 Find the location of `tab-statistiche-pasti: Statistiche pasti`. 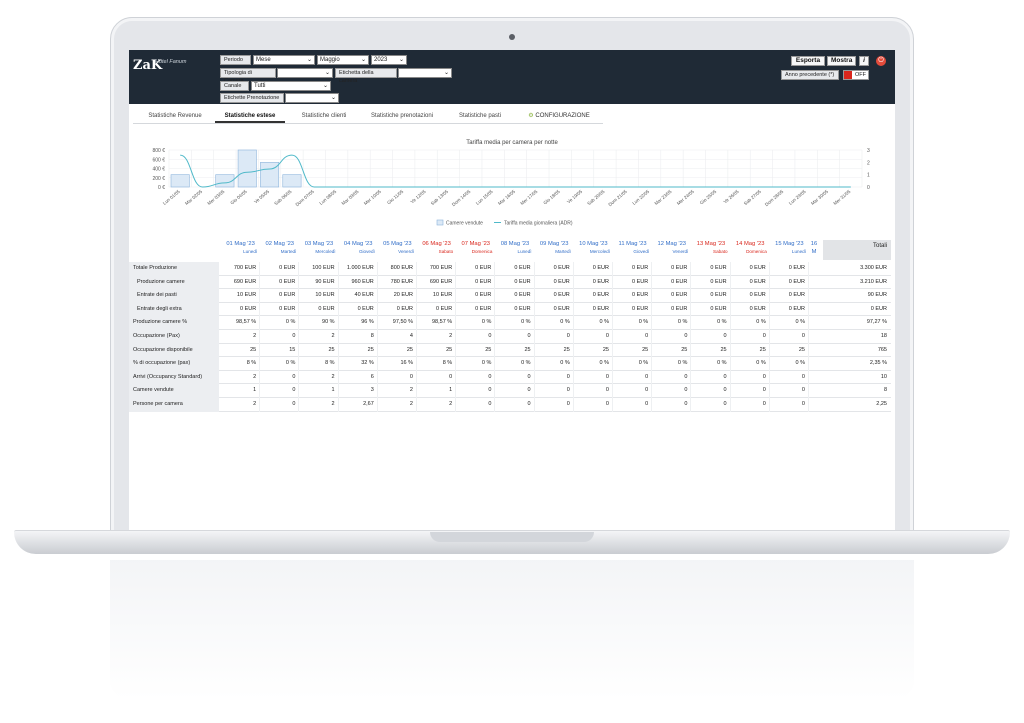

tab-statistiche-pasti: Statistiche pasti is located at coordinates (480, 116).